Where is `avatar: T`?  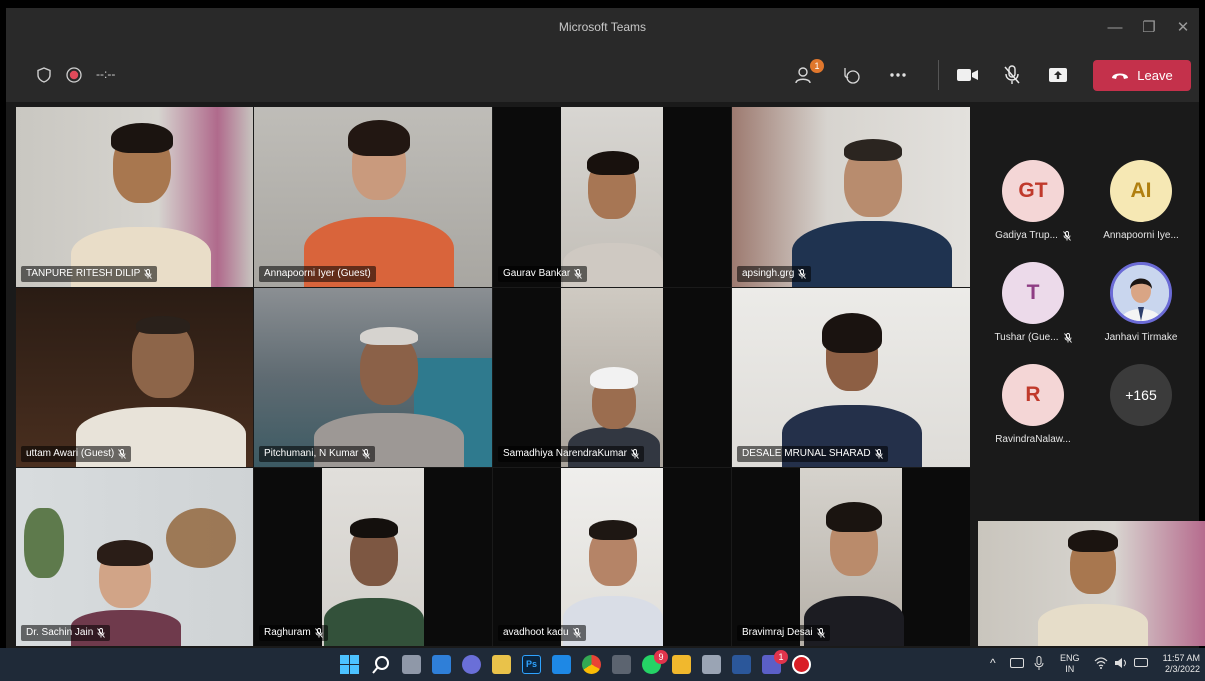 avatar: T is located at coordinates (1033, 293).